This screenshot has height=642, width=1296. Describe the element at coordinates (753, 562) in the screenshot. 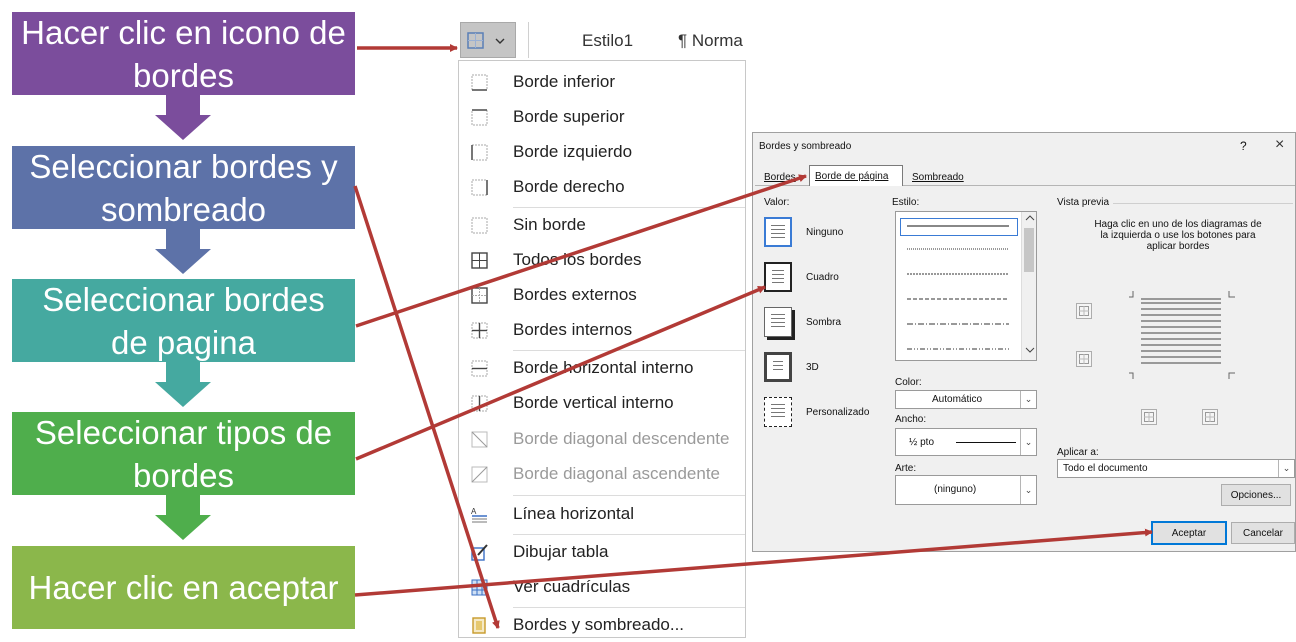

I see `arrow-to-aceptar` at that location.